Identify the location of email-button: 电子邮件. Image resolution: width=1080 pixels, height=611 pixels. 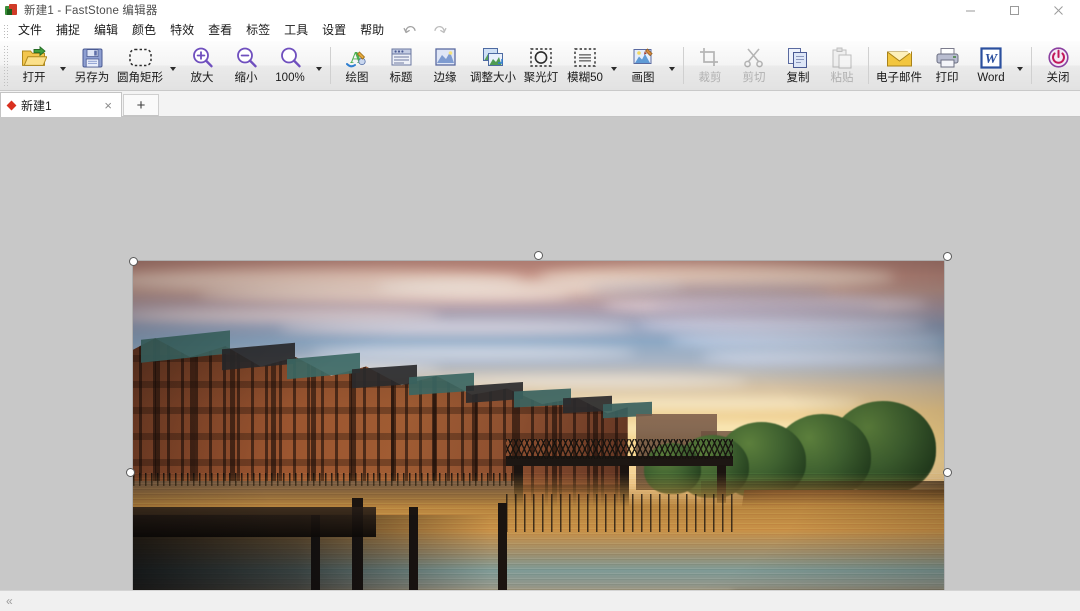
(899, 65).